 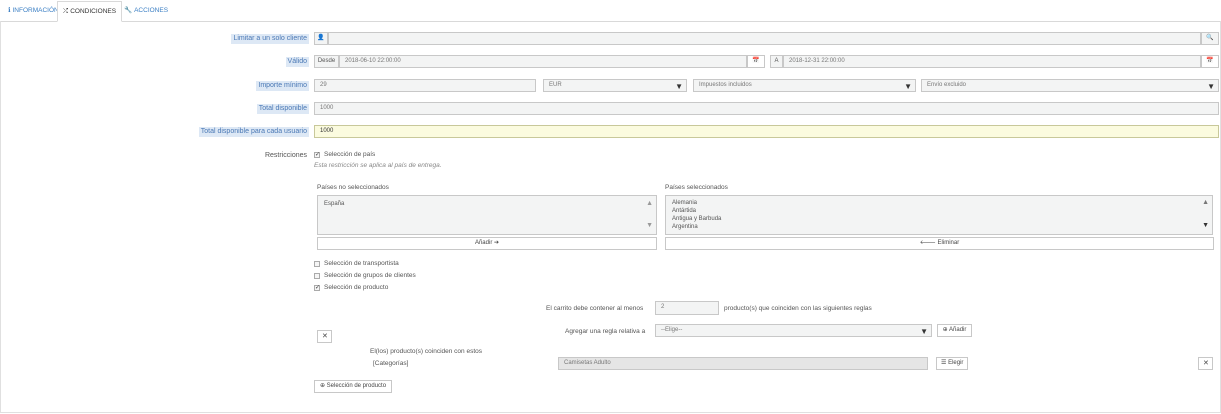 I want to click on tax-select: Impuestos incluidos ▼, so click(x=804, y=85).